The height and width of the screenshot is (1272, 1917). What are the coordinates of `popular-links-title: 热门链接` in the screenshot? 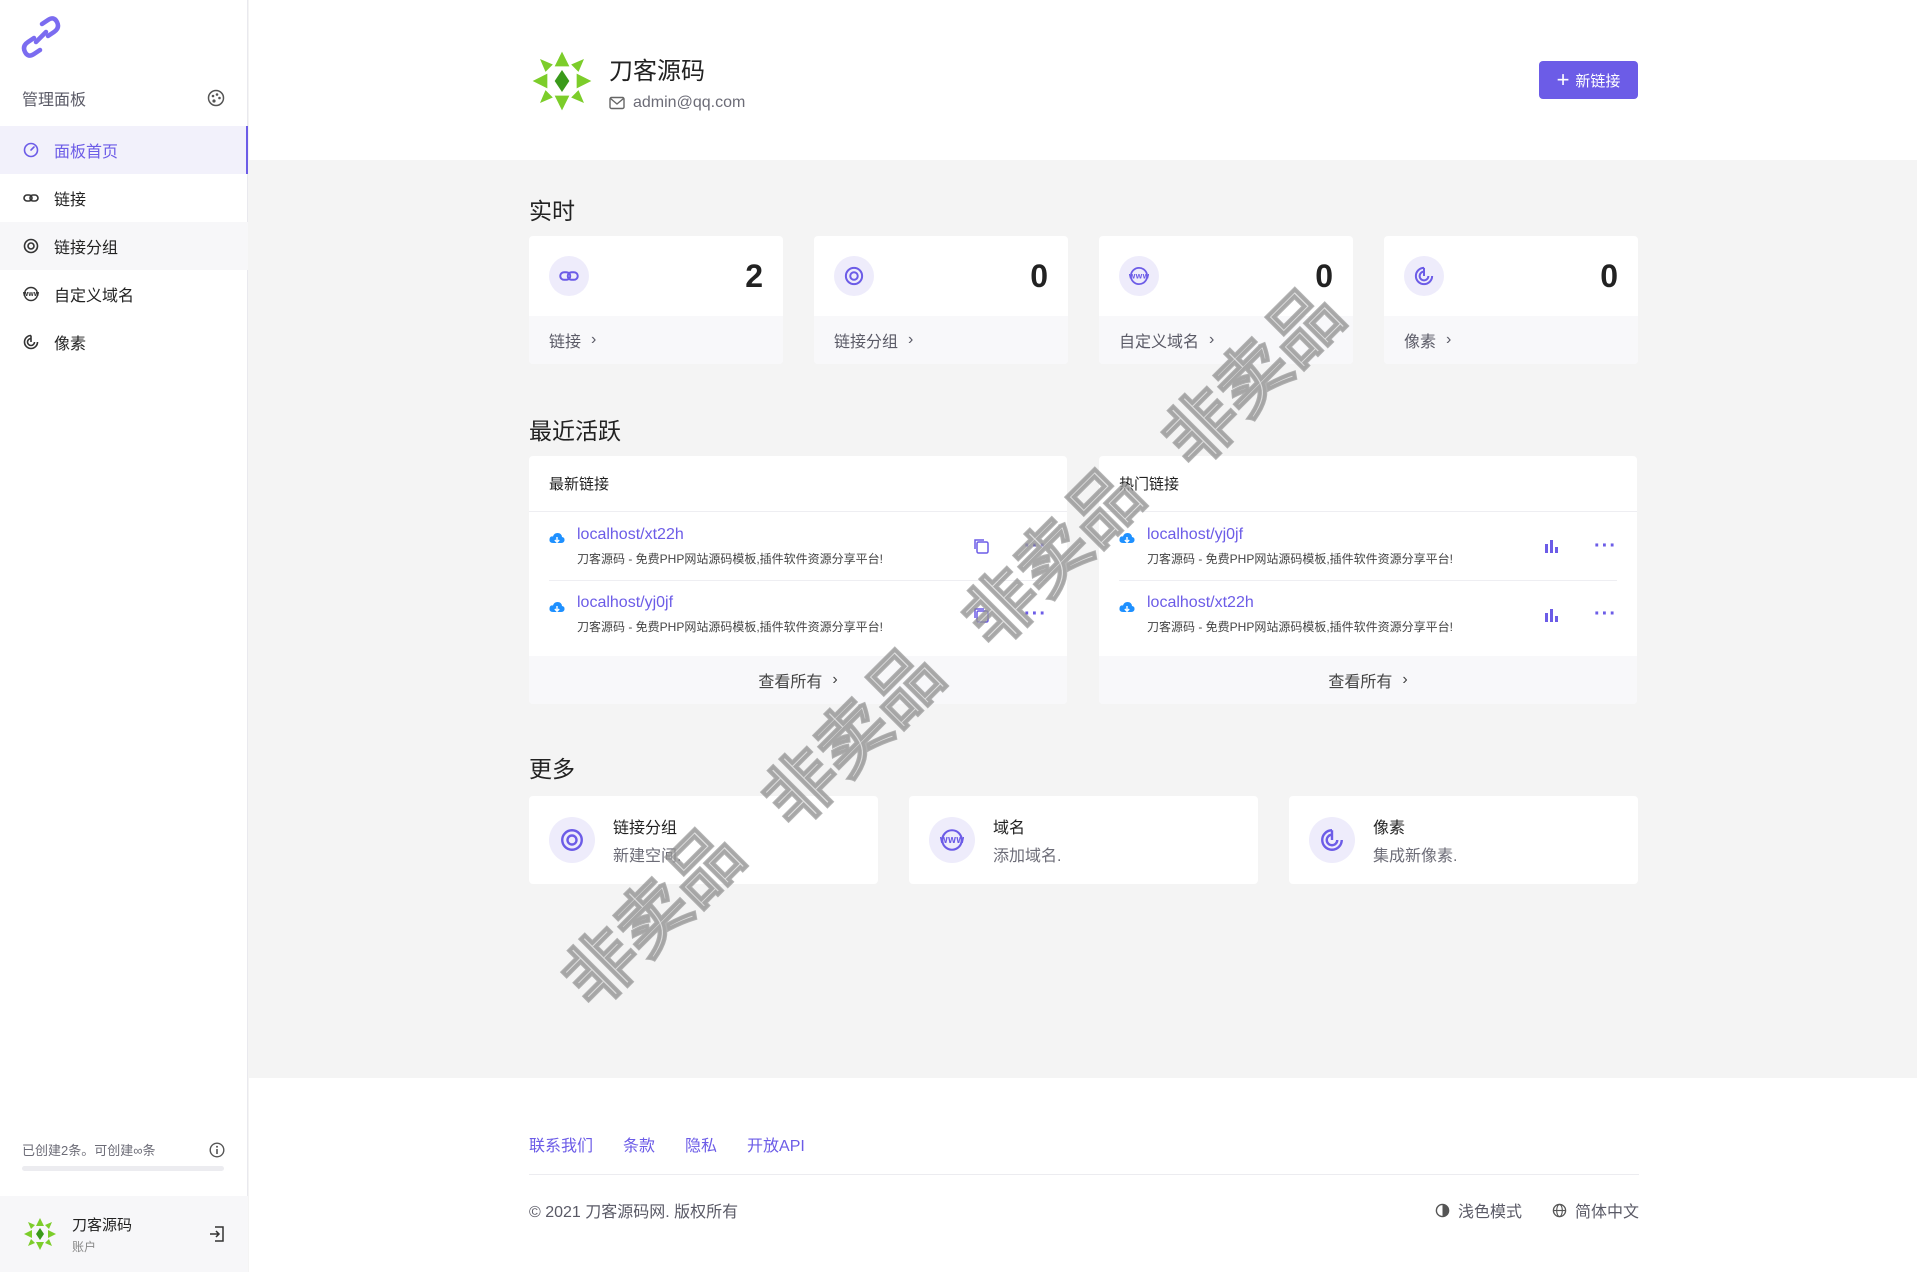 It's located at (1368, 484).